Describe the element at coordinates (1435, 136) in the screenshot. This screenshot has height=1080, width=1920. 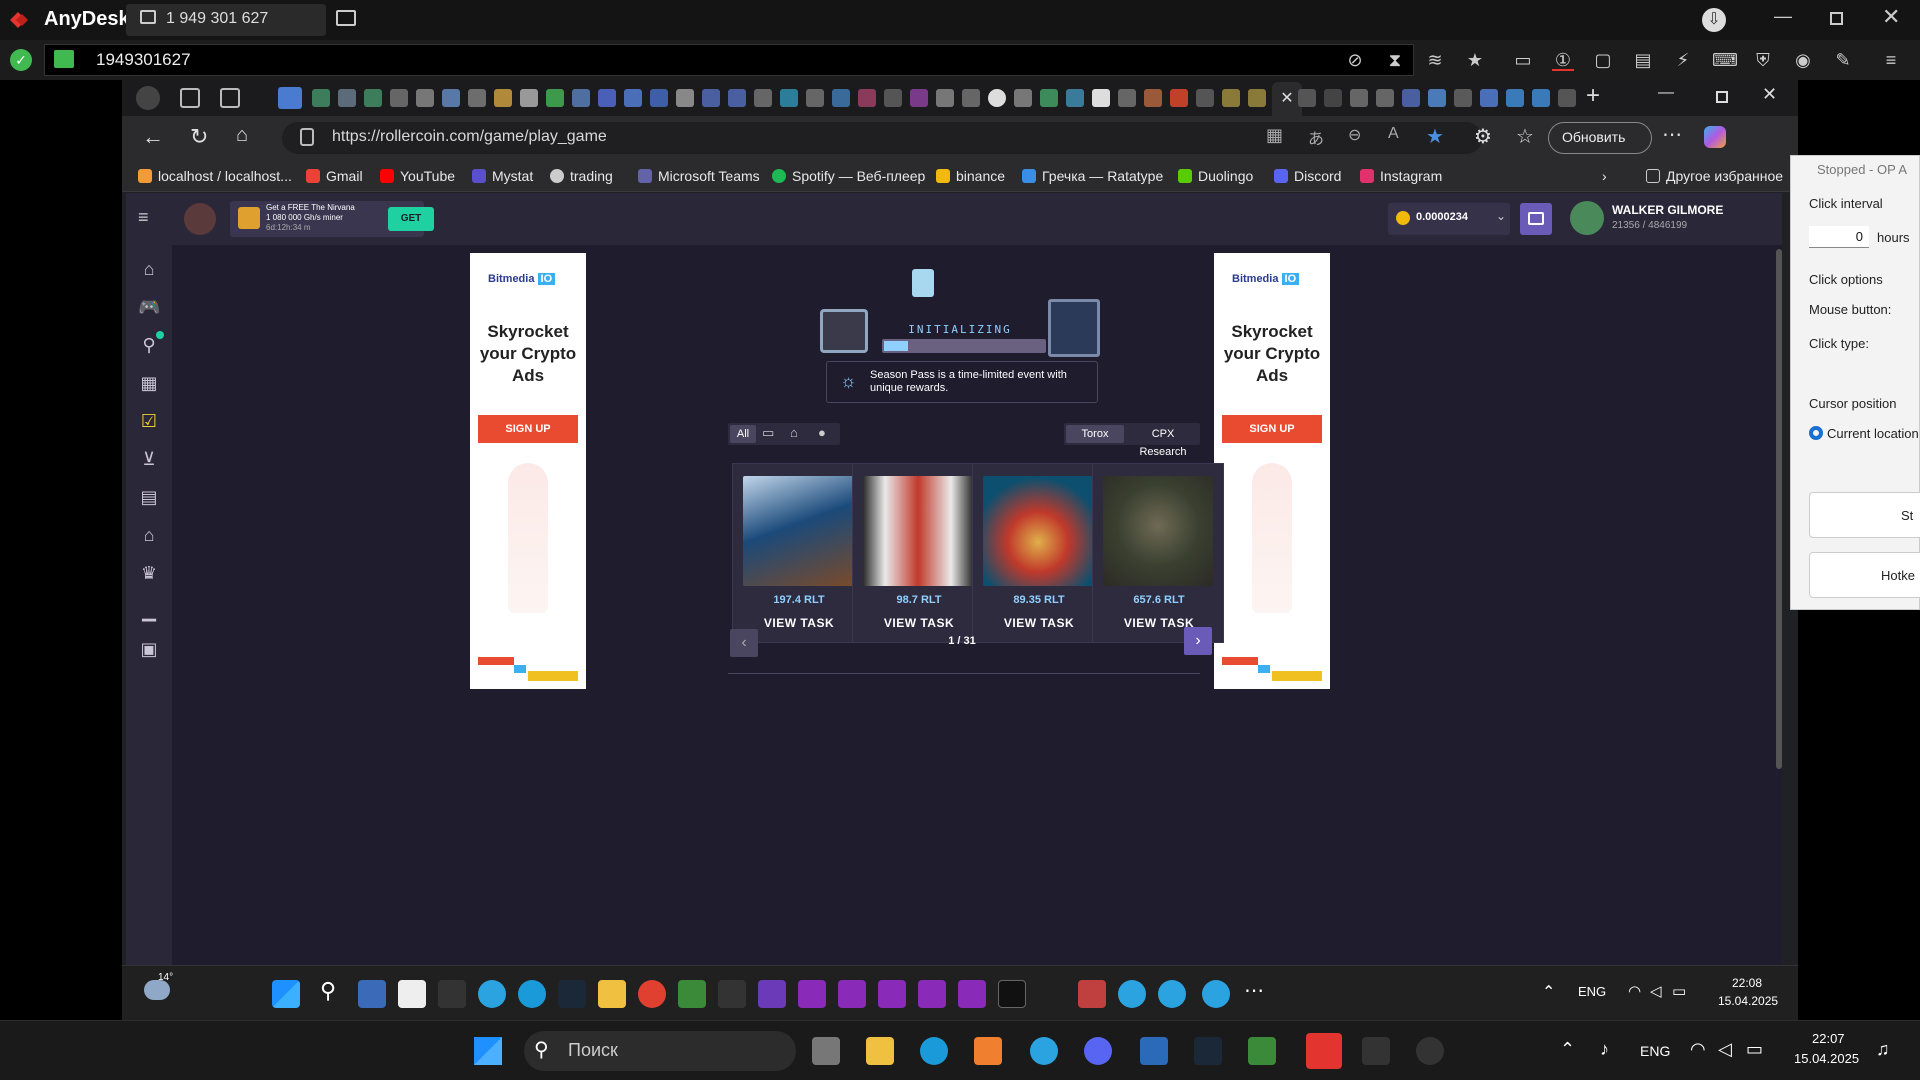
I see `favorites-star-icon: ★` at that location.